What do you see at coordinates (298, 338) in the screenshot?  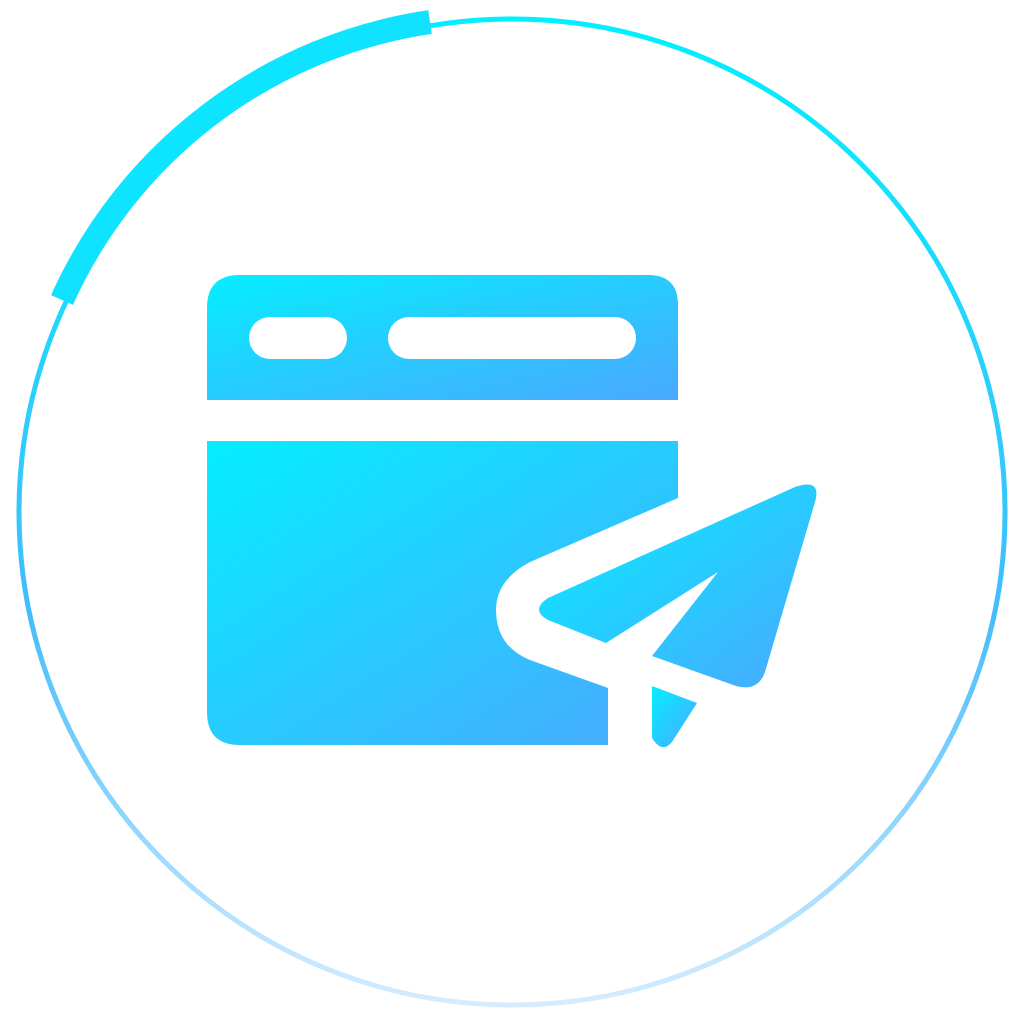 I see `browser-dot-pill` at bounding box center [298, 338].